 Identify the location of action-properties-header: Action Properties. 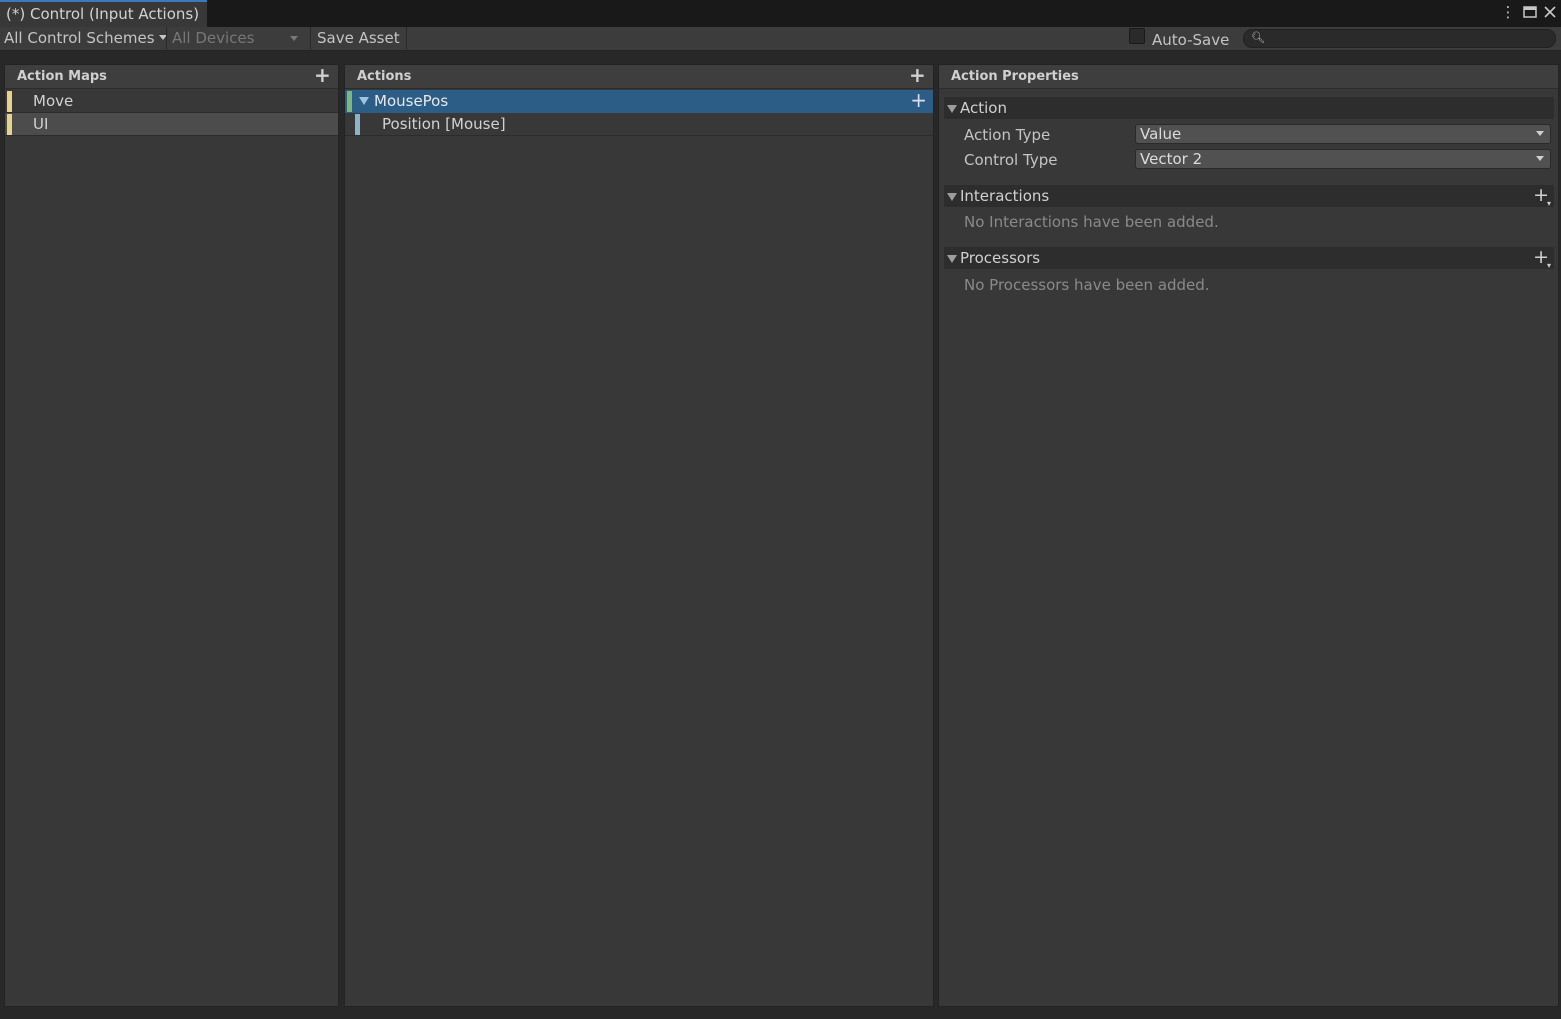
(1248, 77).